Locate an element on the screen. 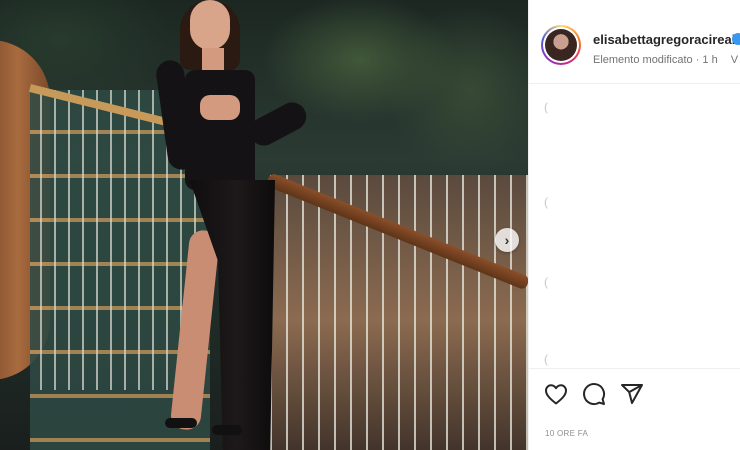 The height and width of the screenshot is (450, 740). share-icon is located at coordinates (632, 394).